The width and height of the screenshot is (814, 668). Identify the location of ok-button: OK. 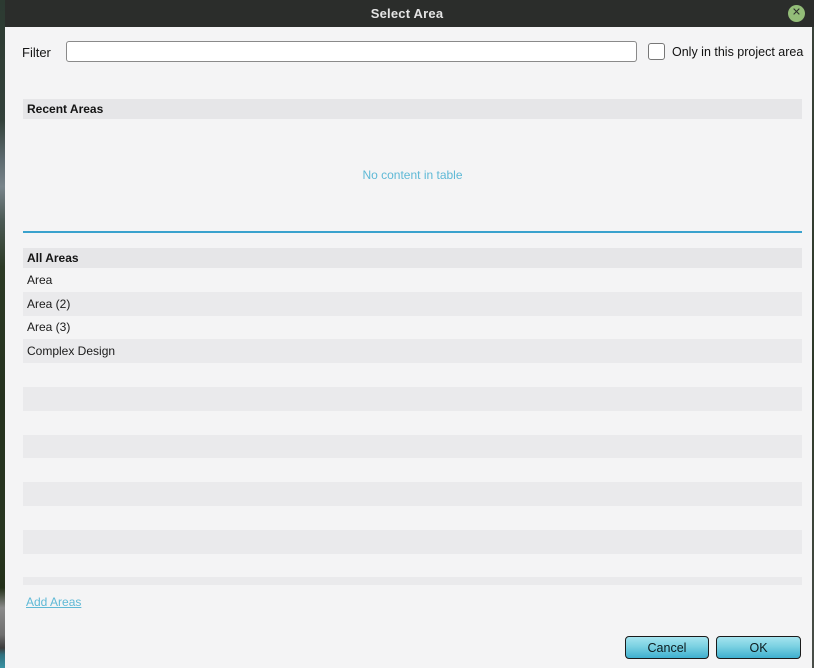
(758, 647).